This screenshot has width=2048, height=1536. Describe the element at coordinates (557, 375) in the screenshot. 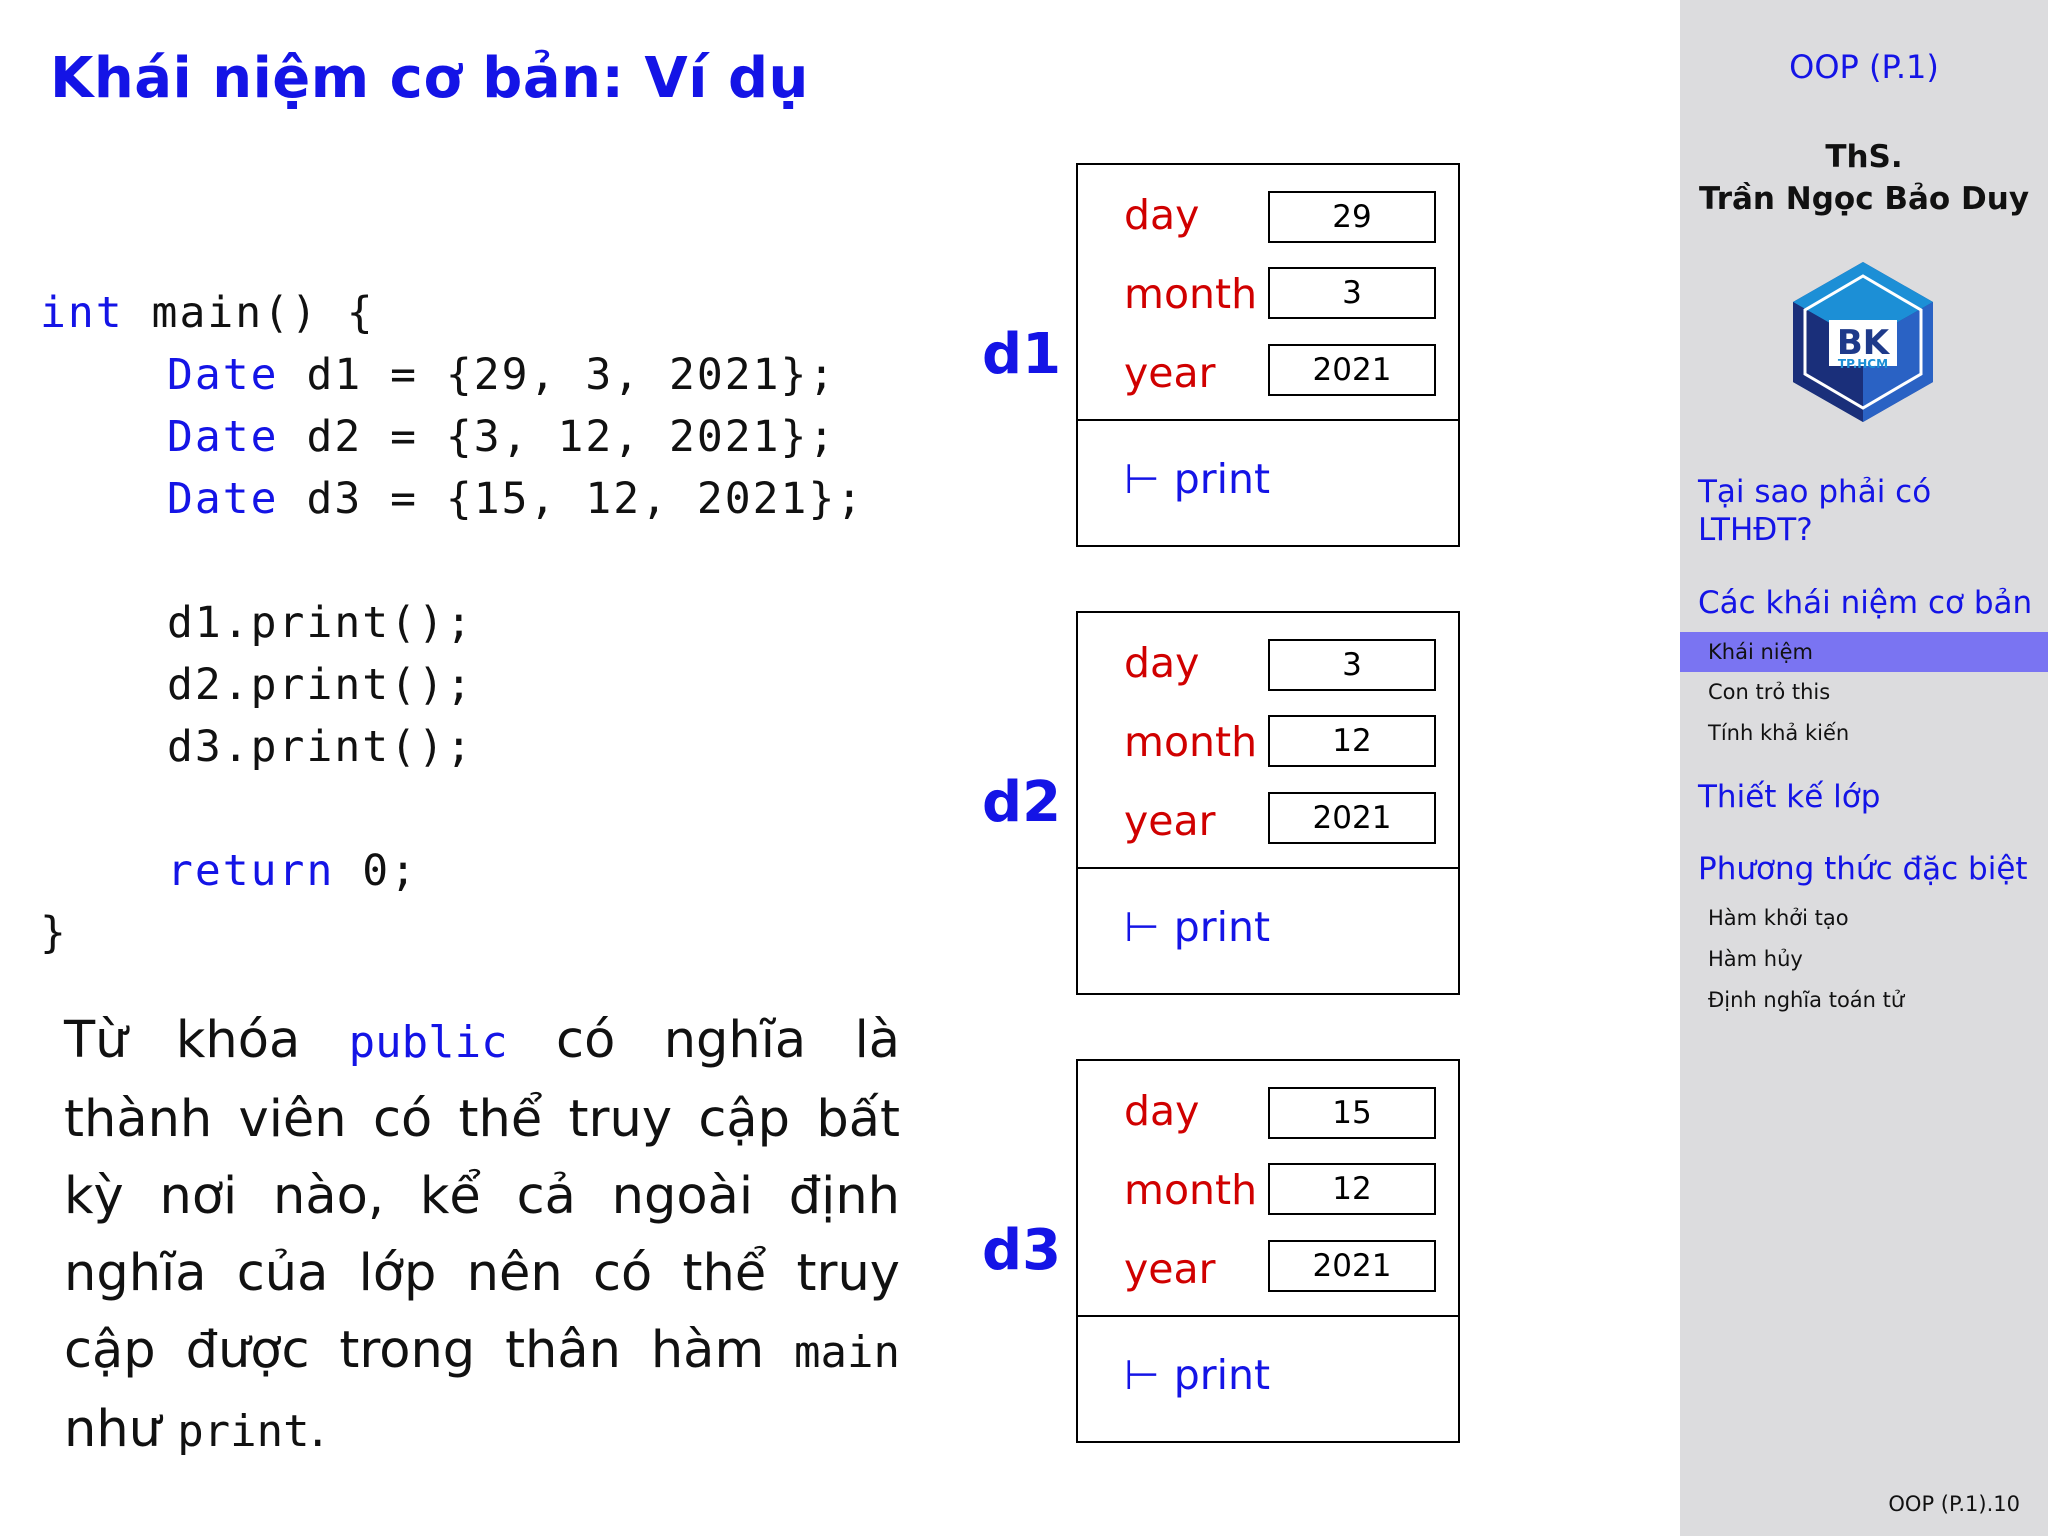

I see `code-text: d1 = {29, 3, 2021};` at that location.